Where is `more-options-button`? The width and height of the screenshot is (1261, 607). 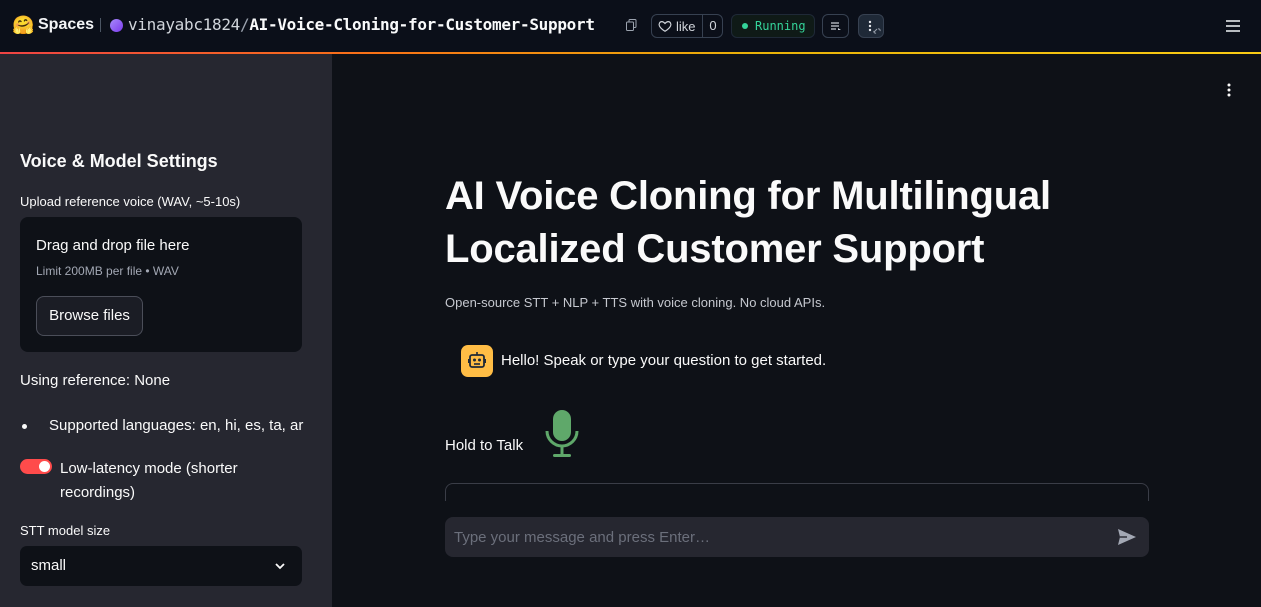 more-options-button is located at coordinates (871, 26).